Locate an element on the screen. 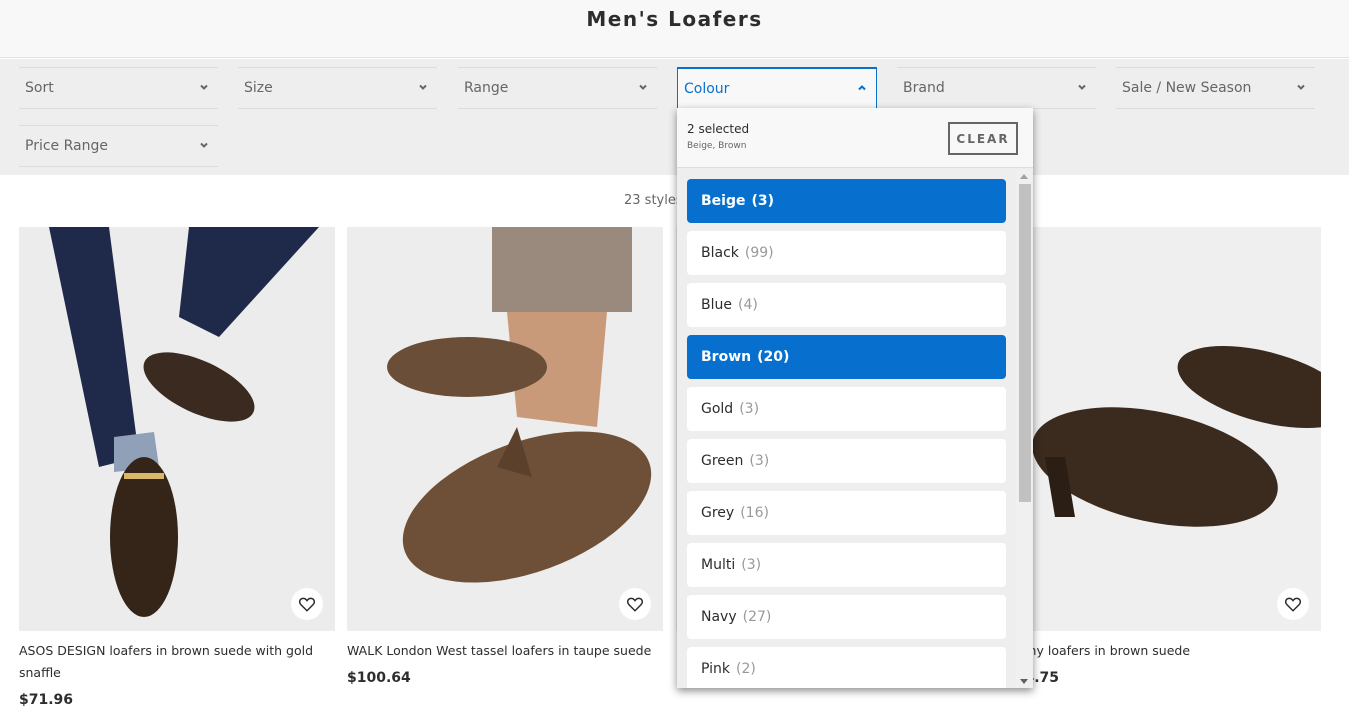 The height and width of the screenshot is (708, 1349). product-name: penny loafers in brown suede is located at coordinates (1163, 651).